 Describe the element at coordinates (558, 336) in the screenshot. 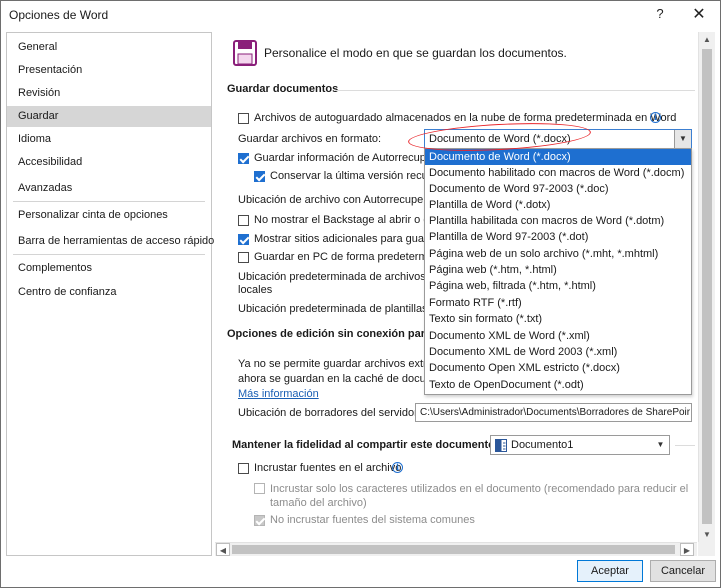

I see `format-option: Documento XML de Word (*.xml)` at that location.